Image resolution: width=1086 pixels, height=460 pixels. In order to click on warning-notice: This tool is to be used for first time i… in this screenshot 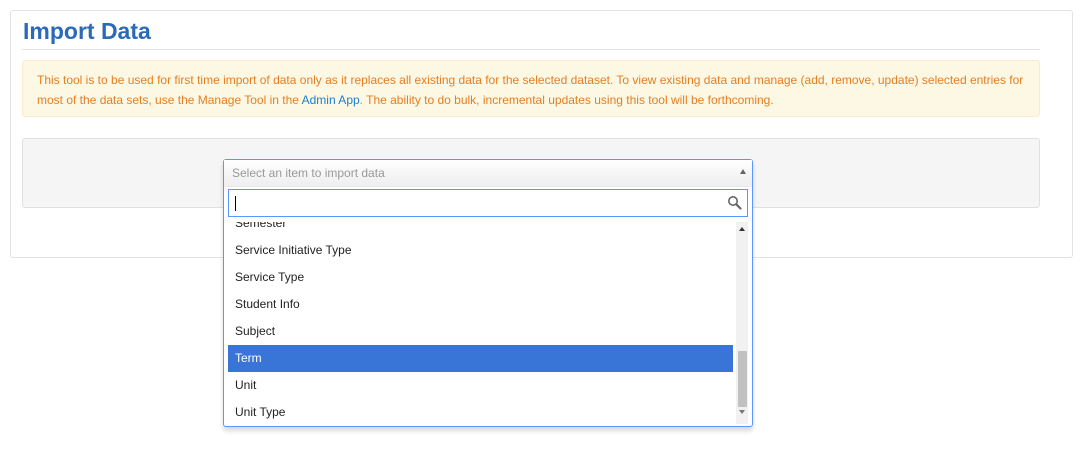, I will do `click(531, 88)`.